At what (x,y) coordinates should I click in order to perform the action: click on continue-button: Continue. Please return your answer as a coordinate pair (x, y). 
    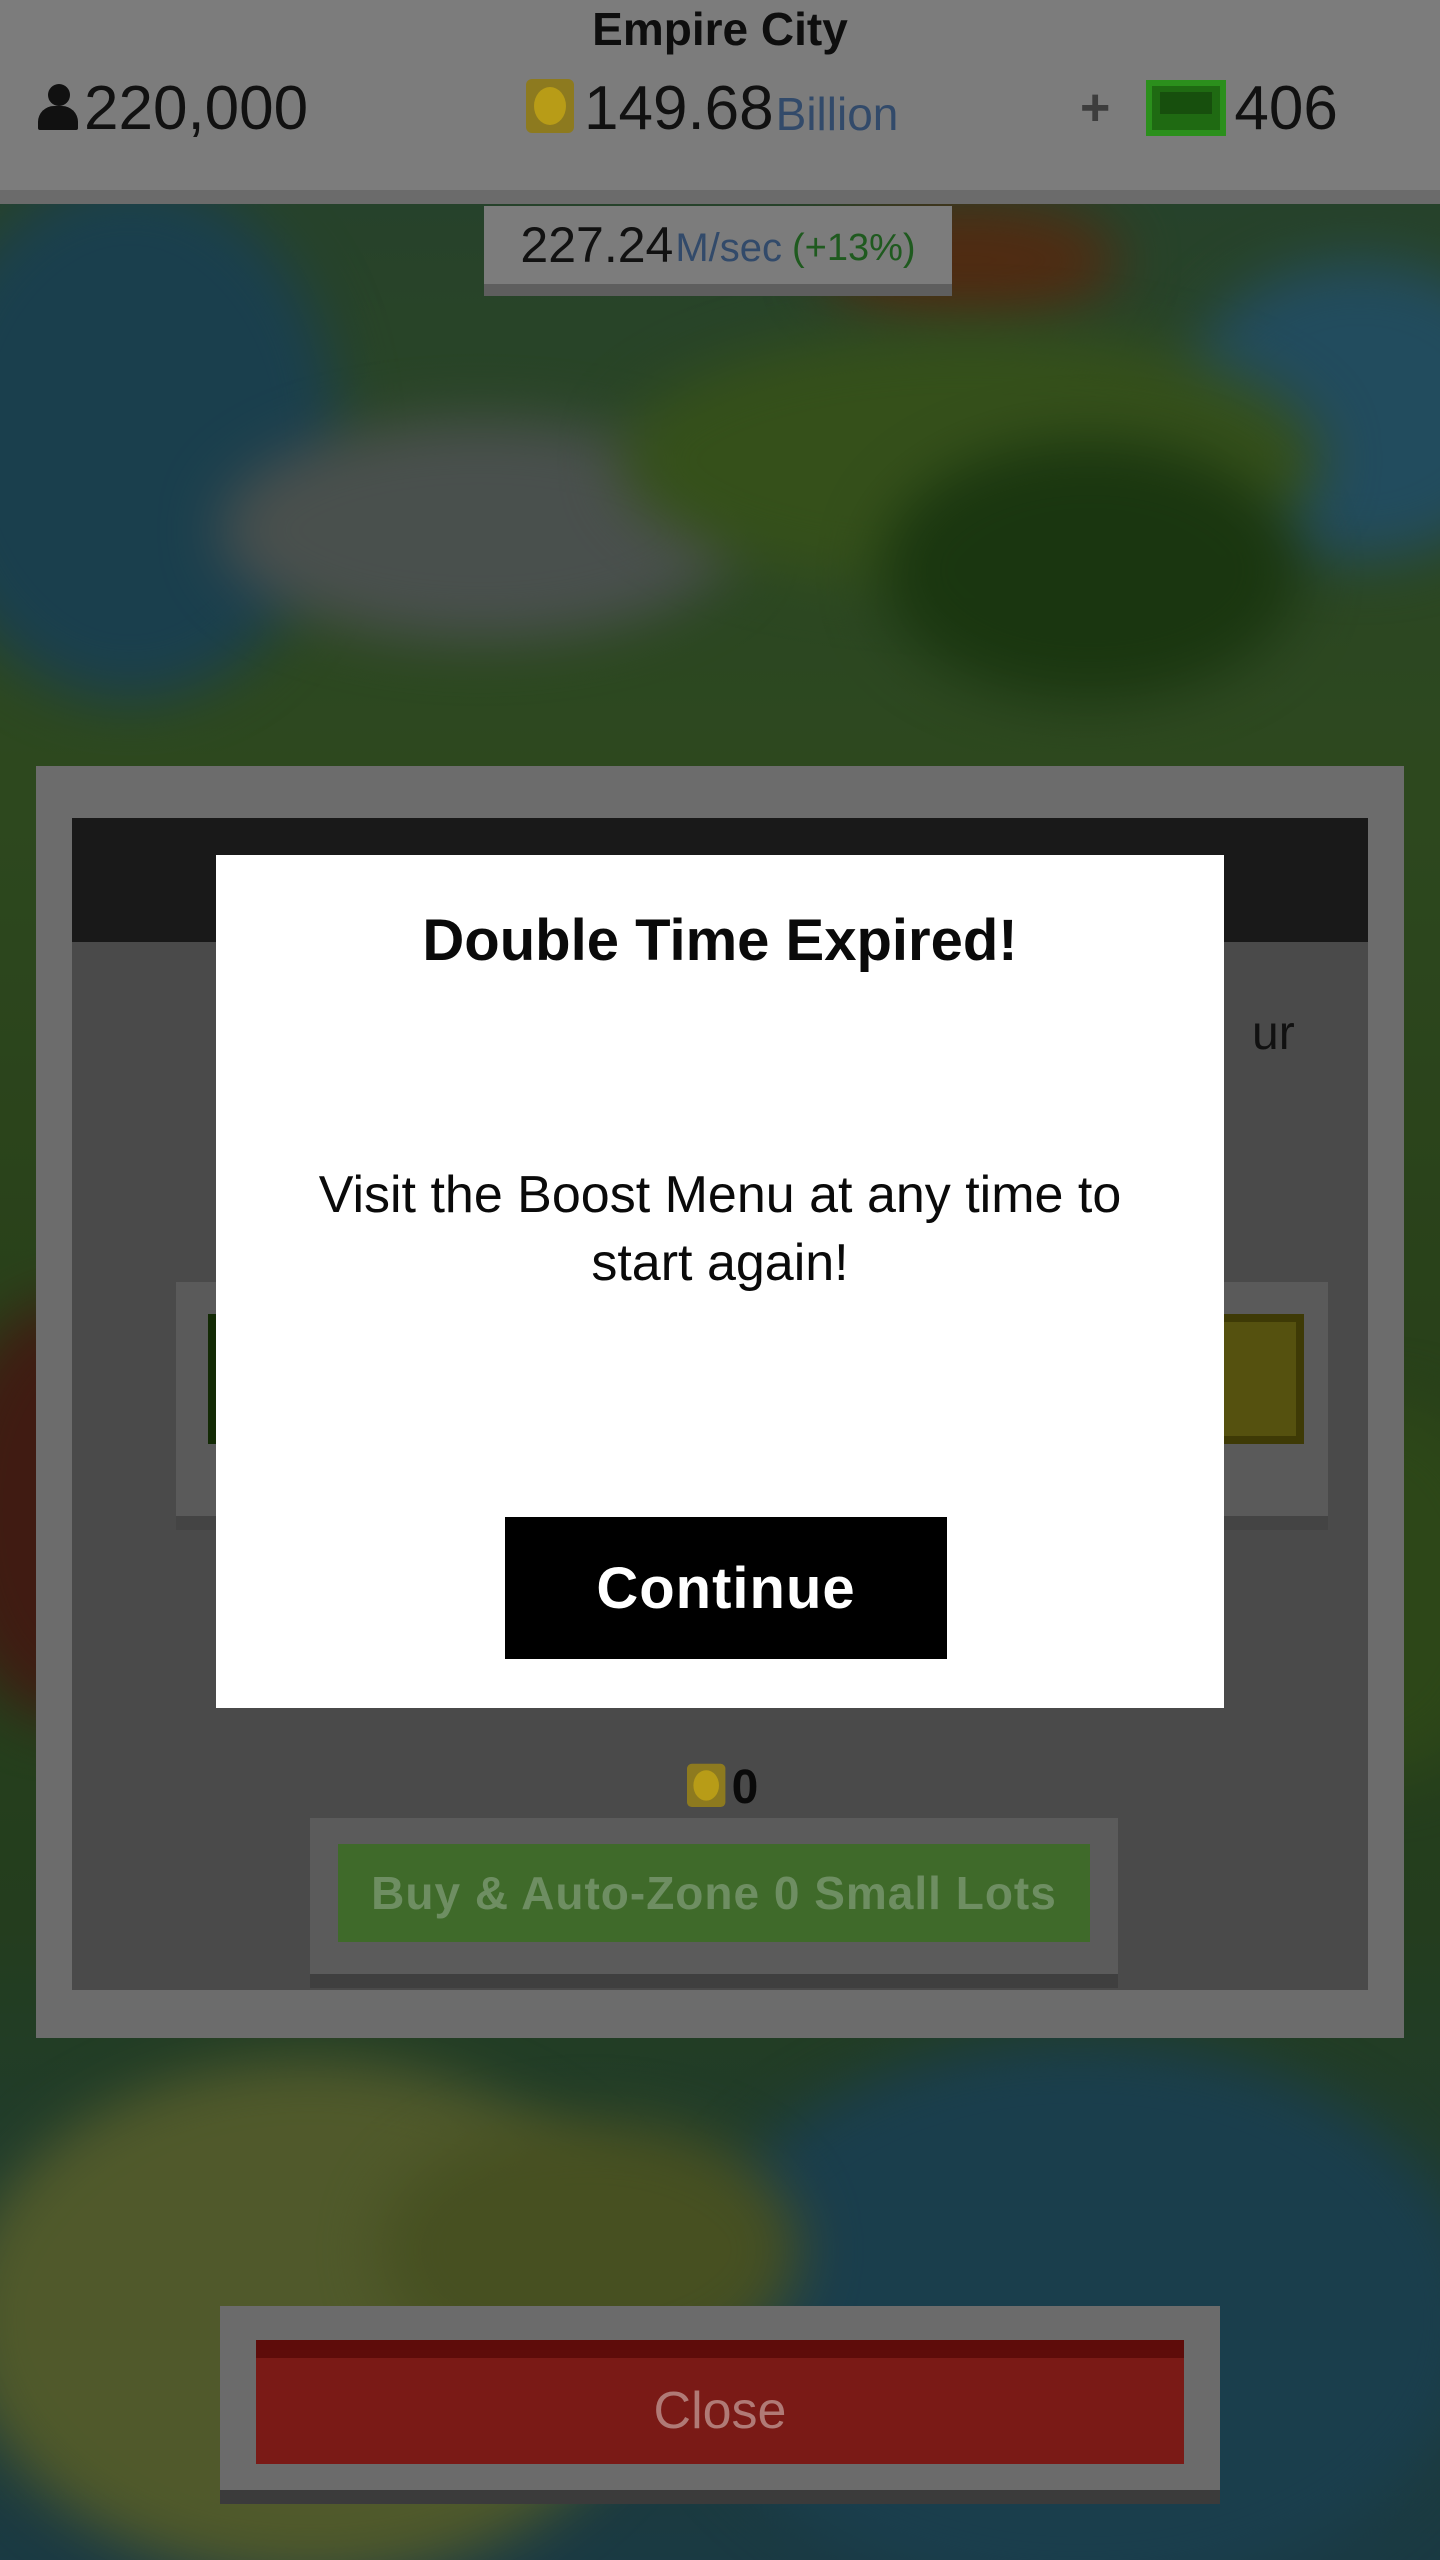
    Looking at the image, I should click on (726, 1588).